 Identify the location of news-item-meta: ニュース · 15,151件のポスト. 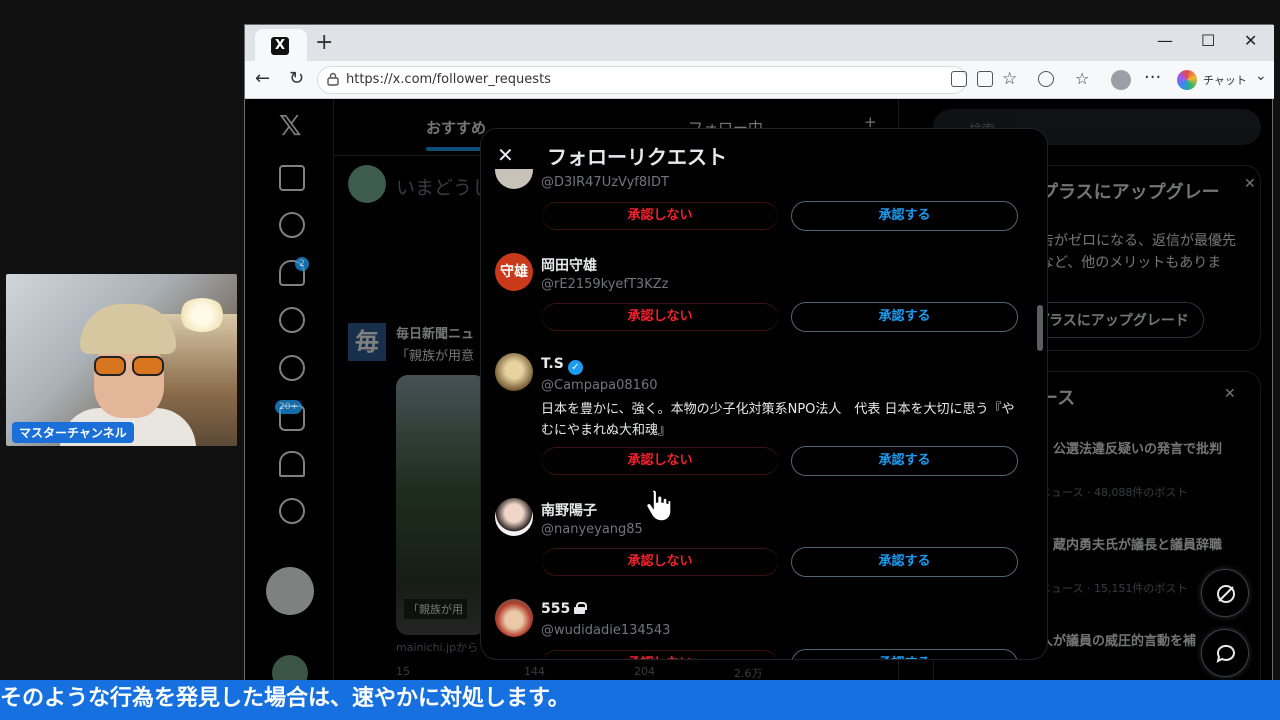
(1114, 588).